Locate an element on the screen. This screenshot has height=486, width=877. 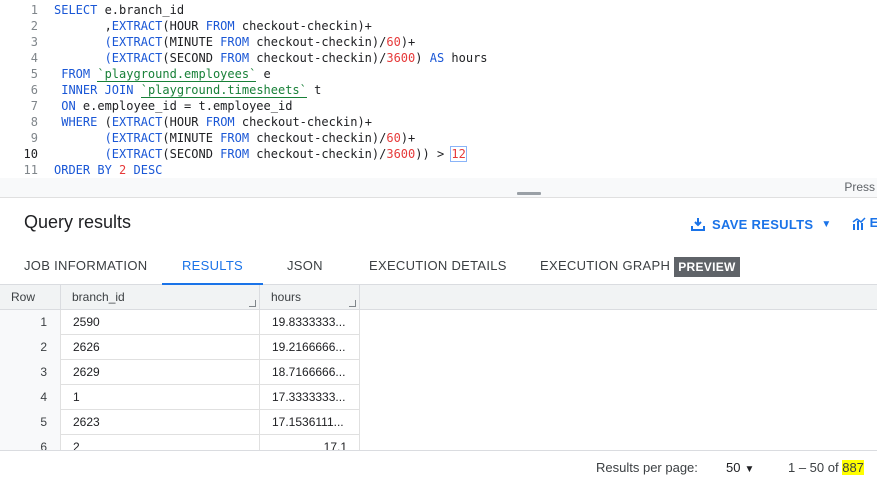
code-token: , is located at coordinates (83, 26).